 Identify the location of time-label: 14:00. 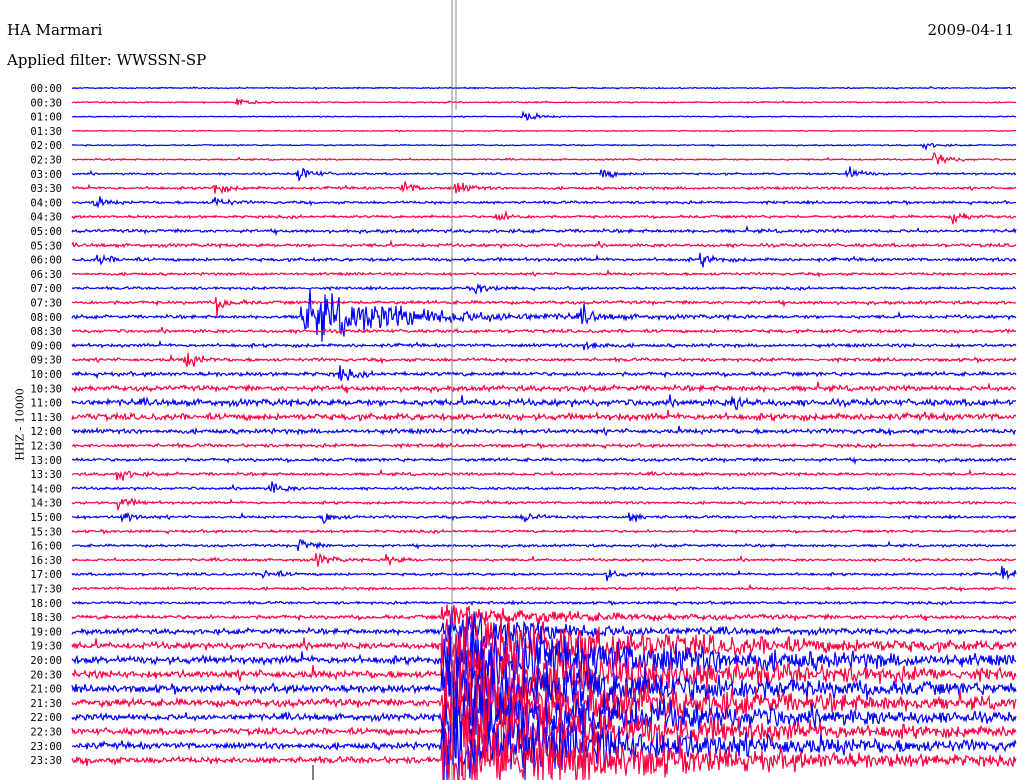
(46, 489).